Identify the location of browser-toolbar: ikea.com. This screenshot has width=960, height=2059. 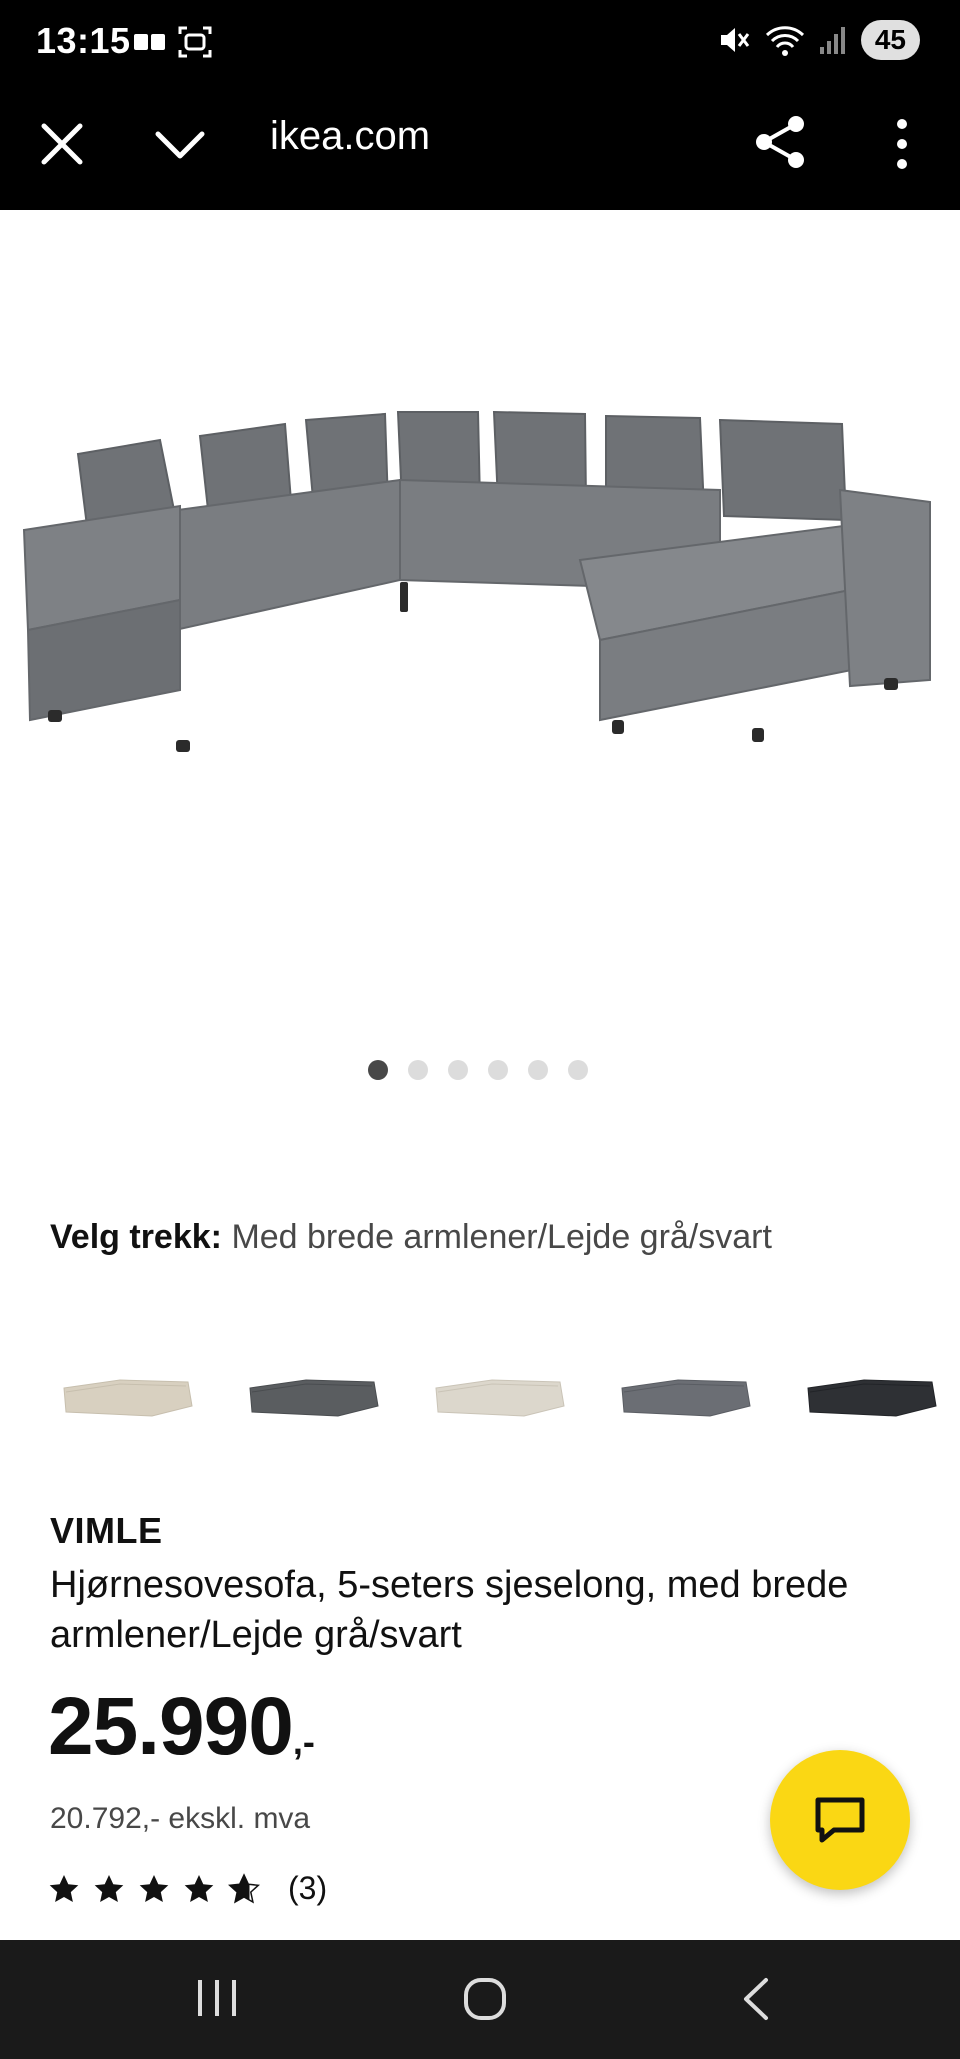
(480, 147).